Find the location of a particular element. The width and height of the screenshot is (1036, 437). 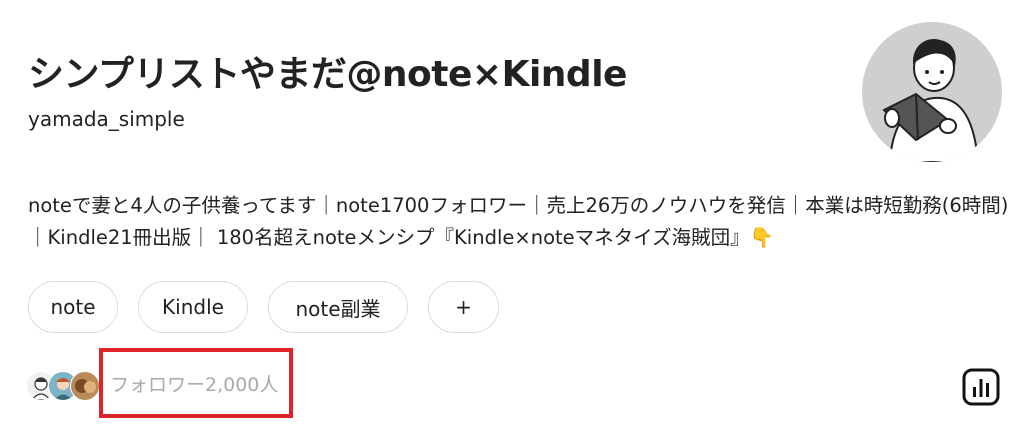

tag-note: note is located at coordinates (73, 307).